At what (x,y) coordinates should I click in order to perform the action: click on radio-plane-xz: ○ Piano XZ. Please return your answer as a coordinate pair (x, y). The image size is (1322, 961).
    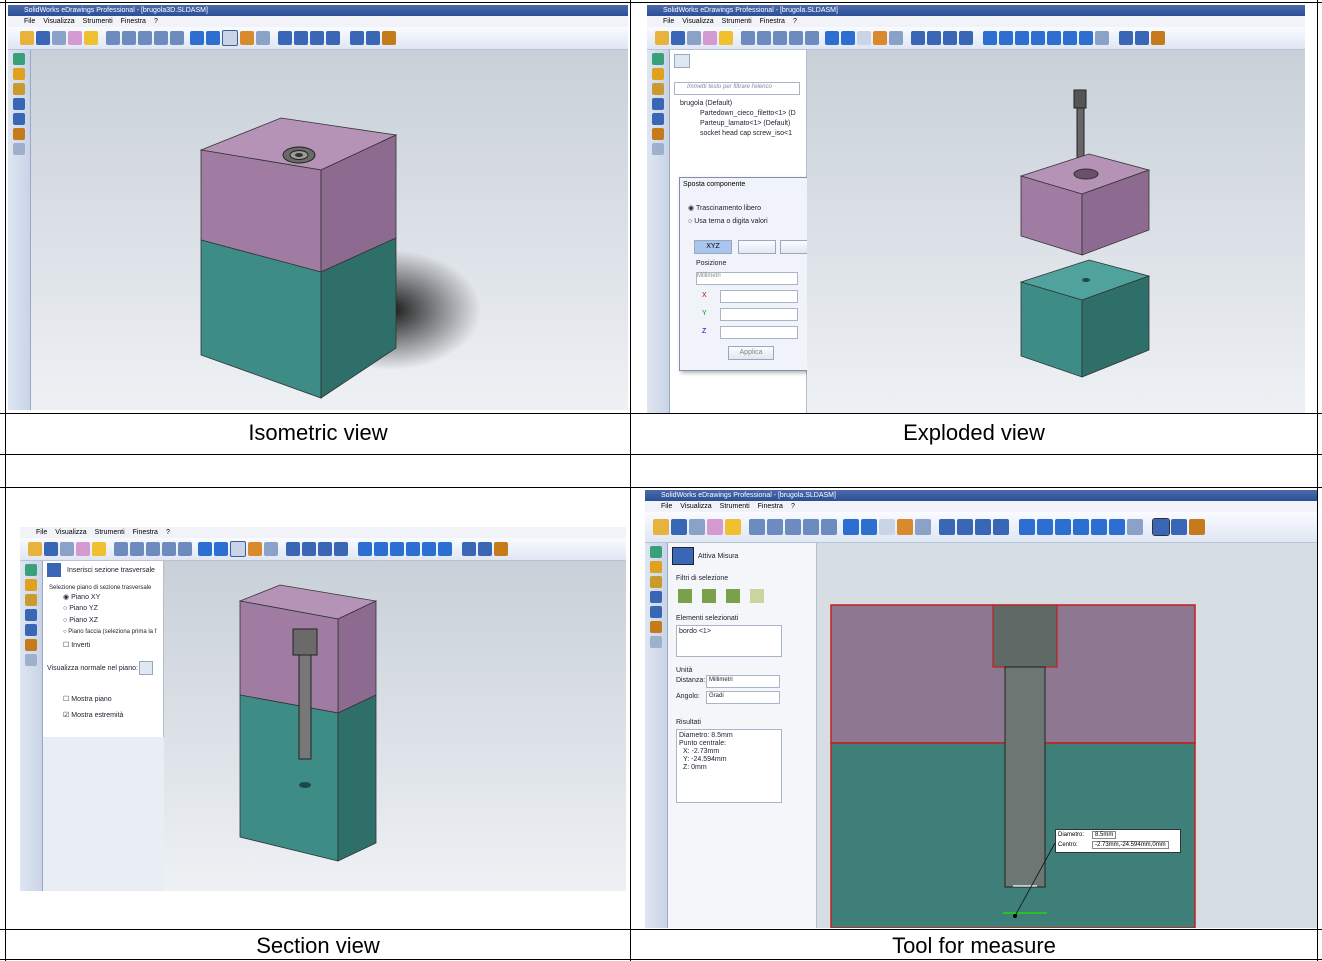
    Looking at the image, I should click on (80, 620).